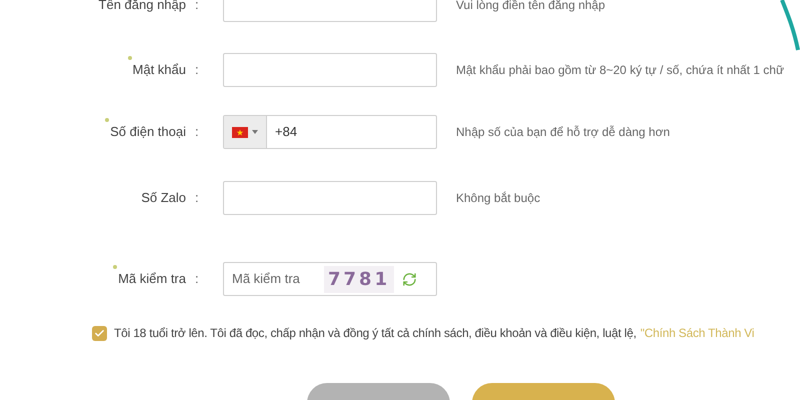 This screenshot has width=800, height=400. What do you see at coordinates (330, 70) in the screenshot?
I see `password-field` at bounding box center [330, 70].